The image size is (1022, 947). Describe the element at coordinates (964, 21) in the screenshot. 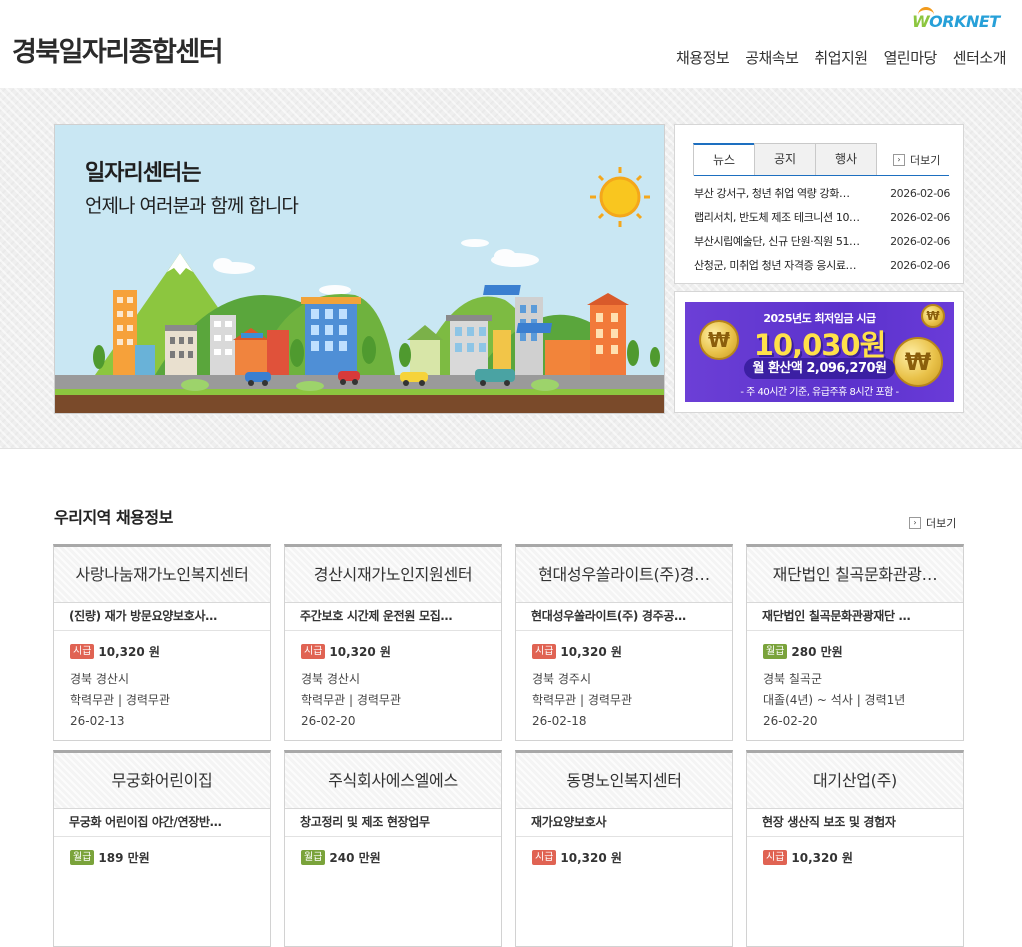

I see `worknet-logo-text: ORKNET` at that location.